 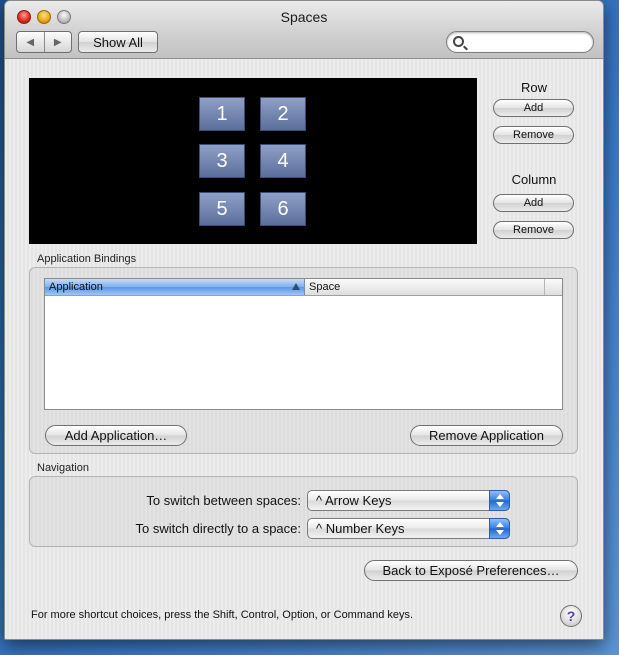 I want to click on back-forward-control: ◀ ▶, so click(x=44, y=42).